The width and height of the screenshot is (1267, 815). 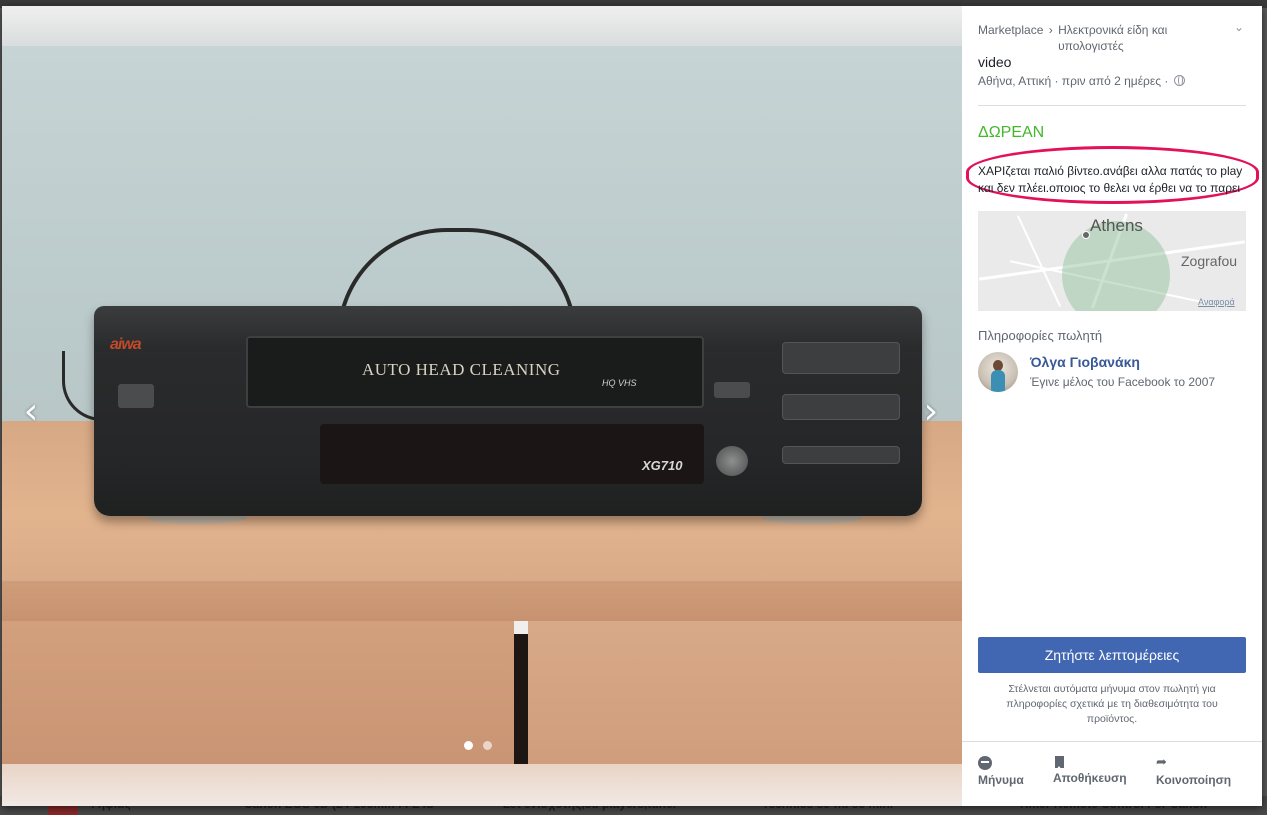 What do you see at coordinates (732, 461) in the screenshot?
I see `vcr-knob` at bounding box center [732, 461].